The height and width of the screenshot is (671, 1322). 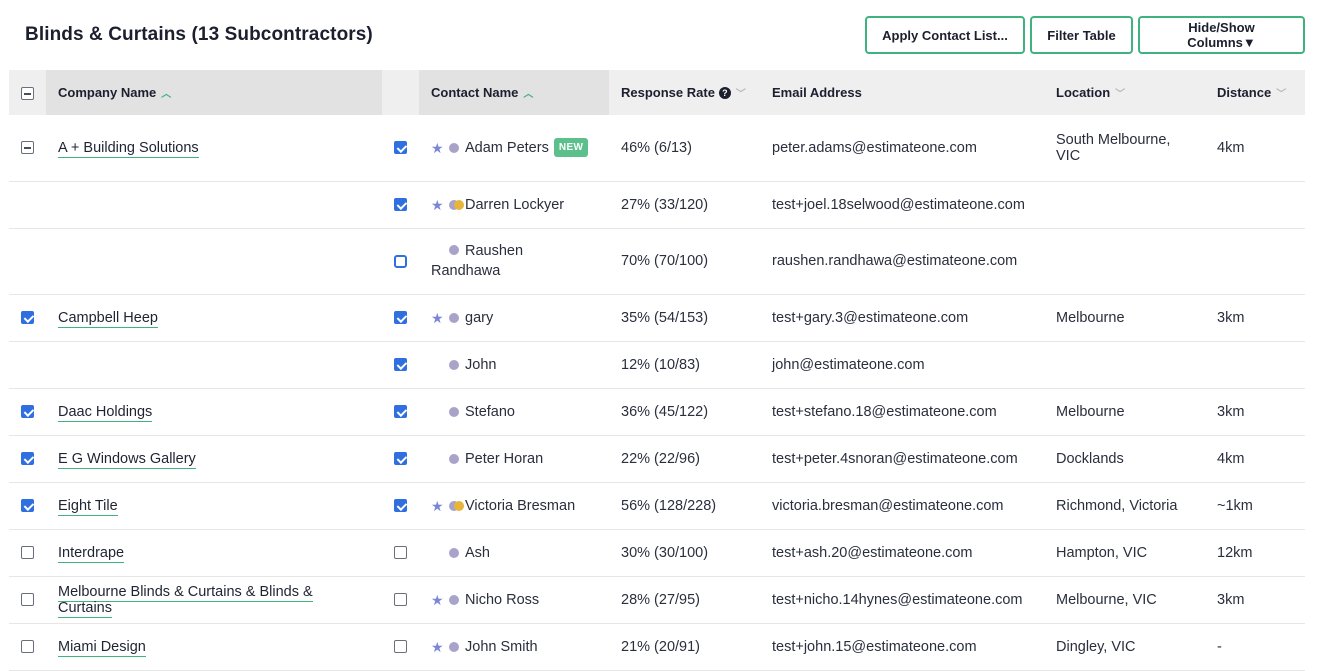 I want to click on company-name-cell: Eight Tile, so click(x=214, y=506).